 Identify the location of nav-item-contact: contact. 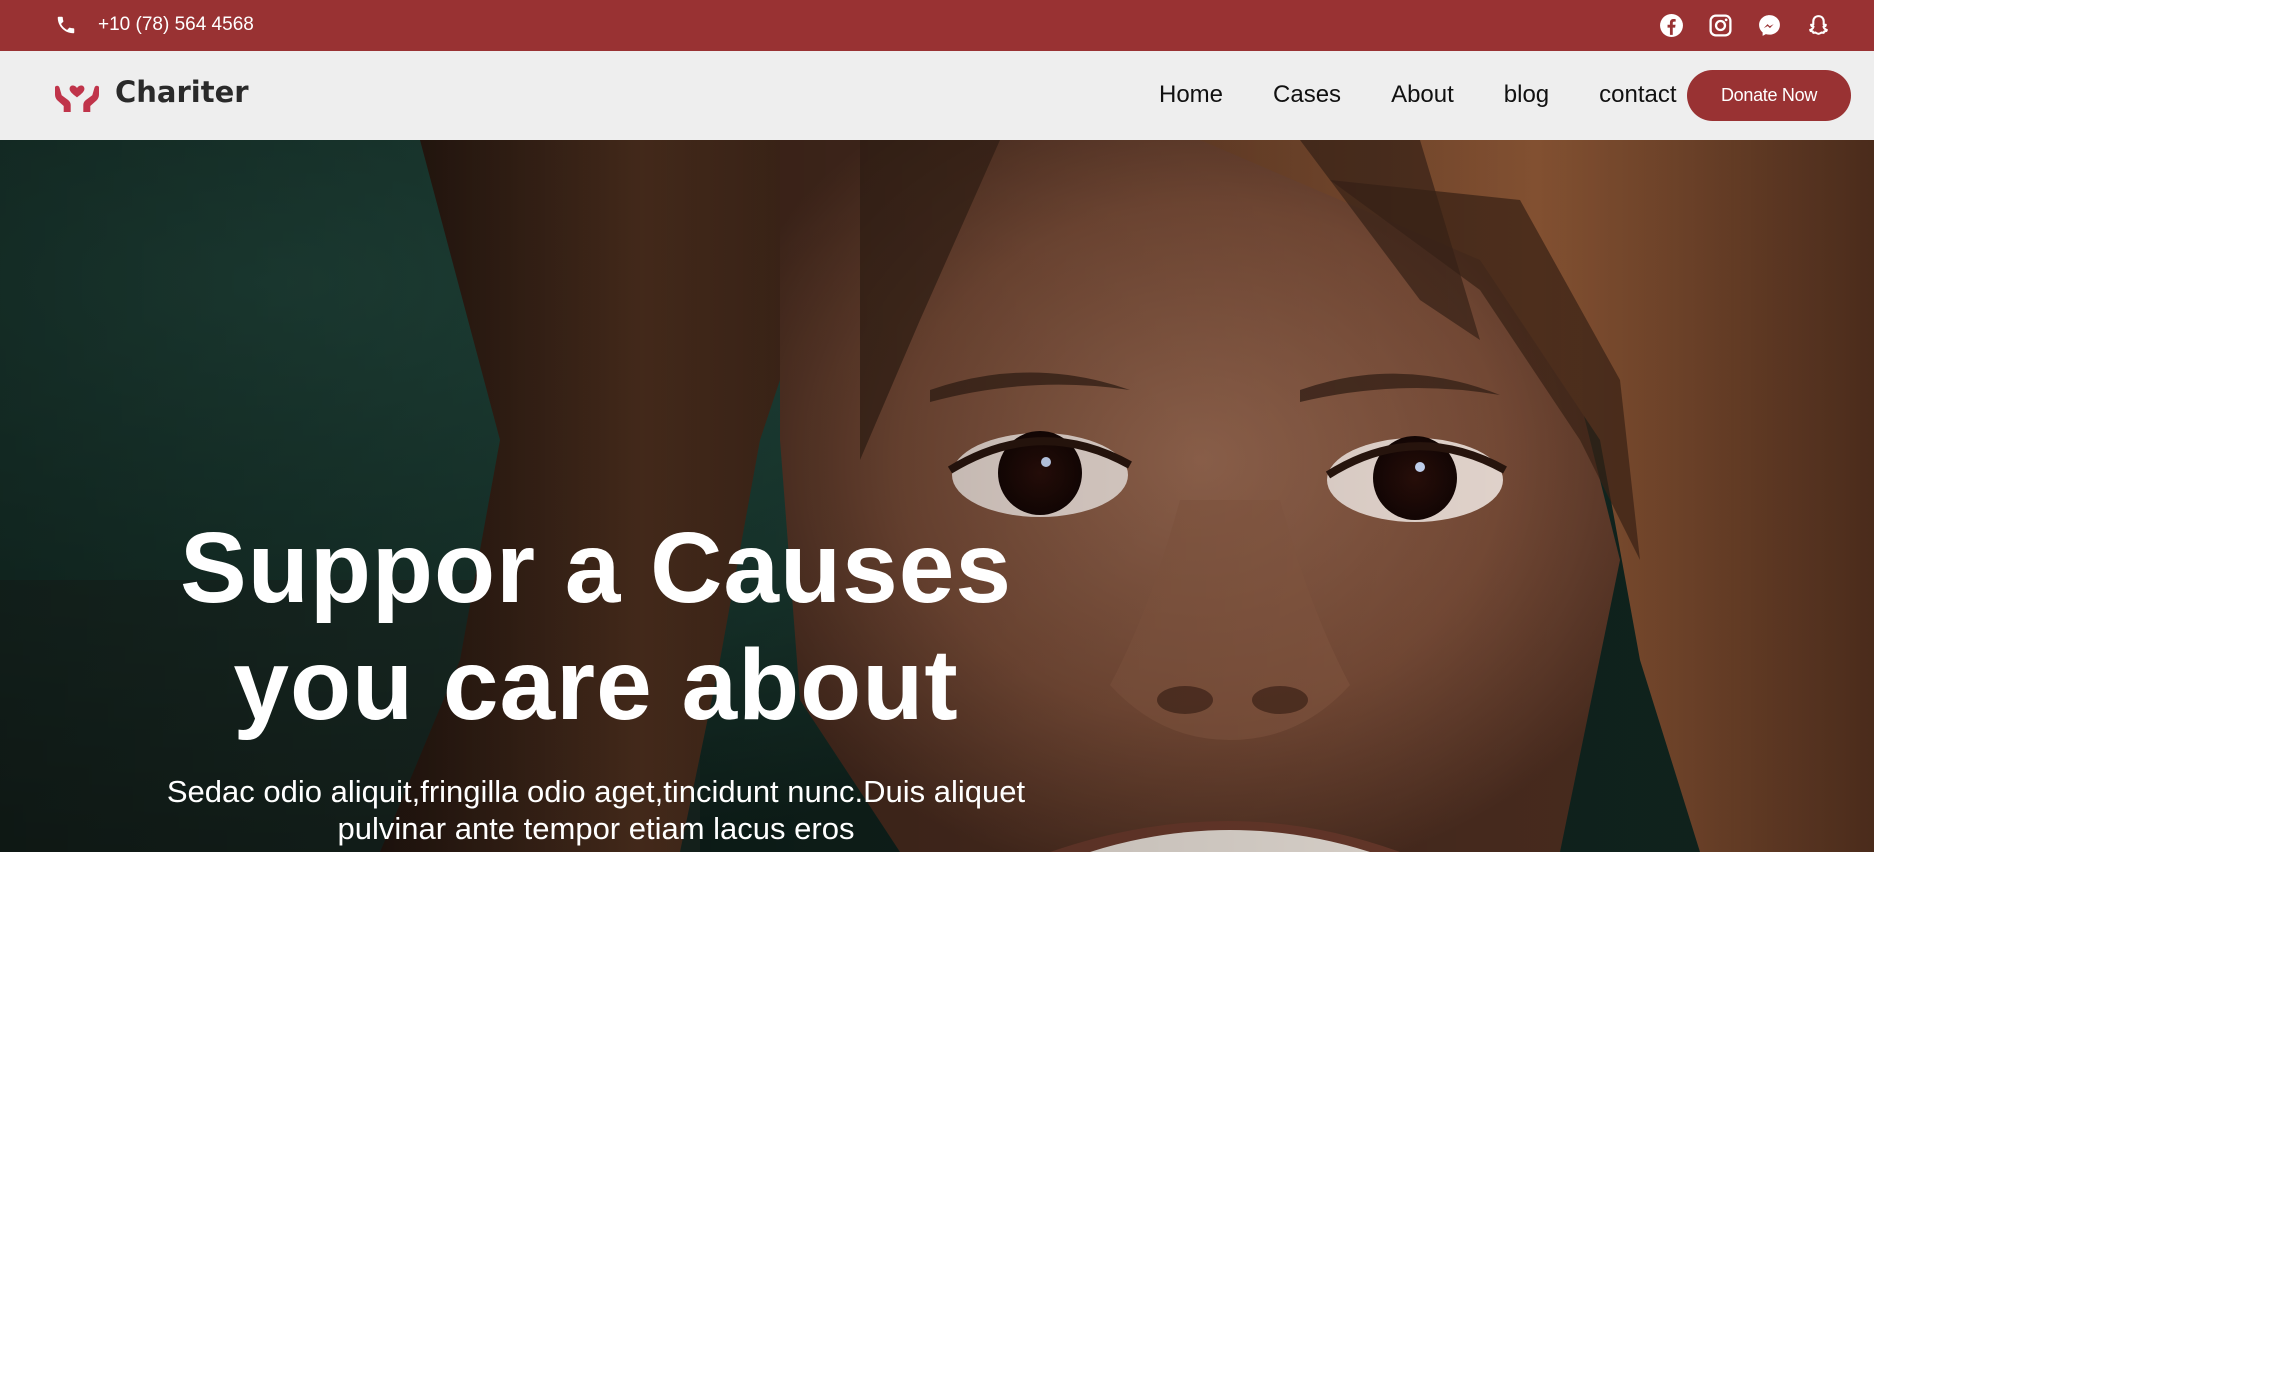
(1637, 95).